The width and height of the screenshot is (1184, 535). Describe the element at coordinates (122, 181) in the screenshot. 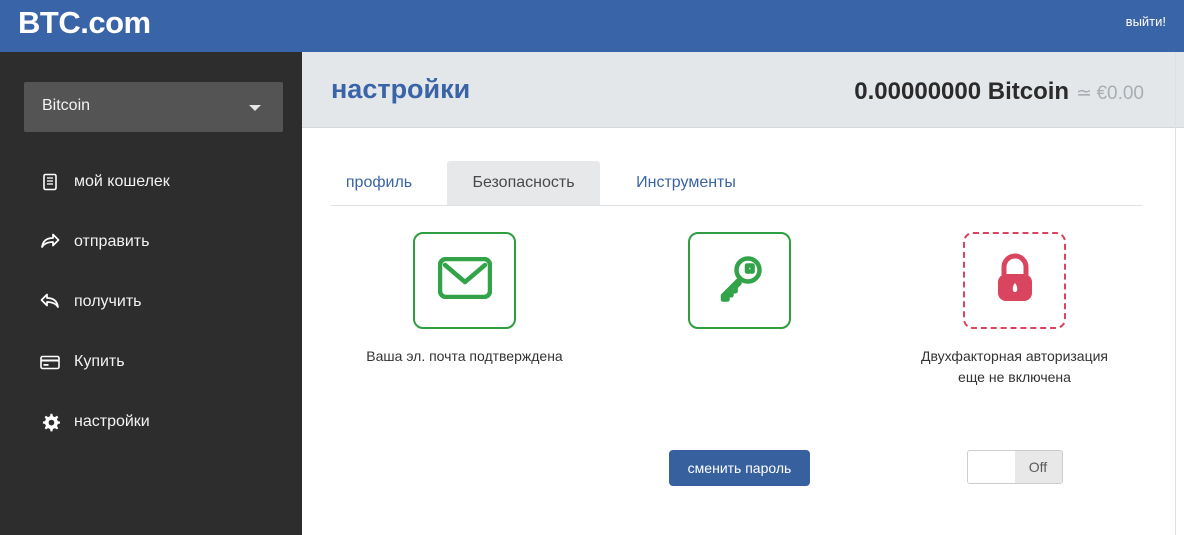

I see `sidebar-item-label: мой кошелек` at that location.